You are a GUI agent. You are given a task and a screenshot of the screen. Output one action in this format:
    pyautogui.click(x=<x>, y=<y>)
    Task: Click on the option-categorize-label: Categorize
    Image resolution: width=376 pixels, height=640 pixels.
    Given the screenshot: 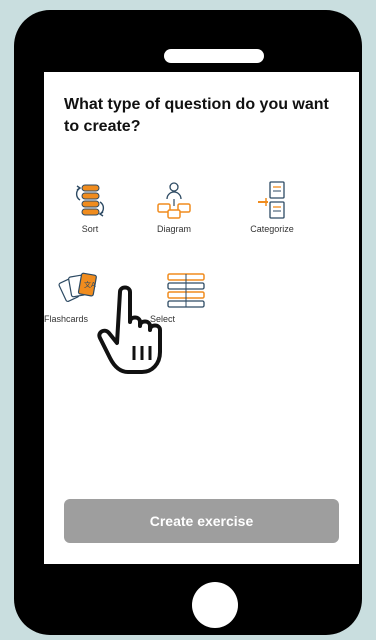 What is the action you would take?
    pyautogui.click(x=272, y=229)
    